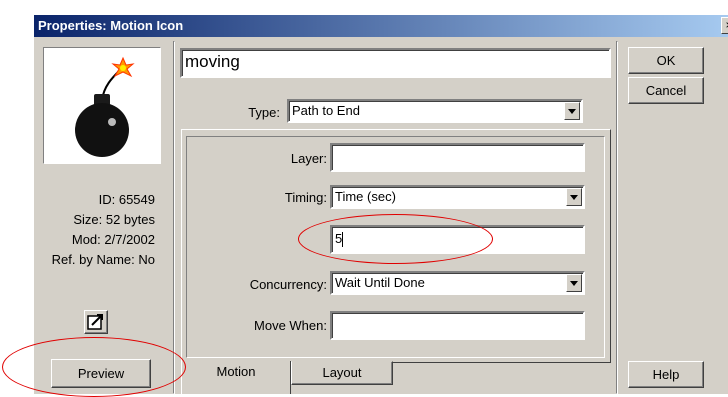  I want to click on cancel-label: Cancel, so click(666, 90).